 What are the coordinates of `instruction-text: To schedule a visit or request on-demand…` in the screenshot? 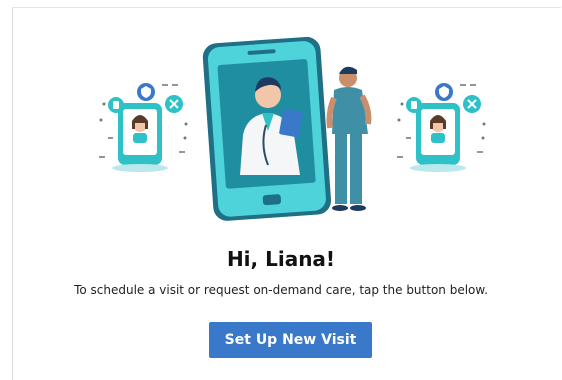 It's located at (281, 290).